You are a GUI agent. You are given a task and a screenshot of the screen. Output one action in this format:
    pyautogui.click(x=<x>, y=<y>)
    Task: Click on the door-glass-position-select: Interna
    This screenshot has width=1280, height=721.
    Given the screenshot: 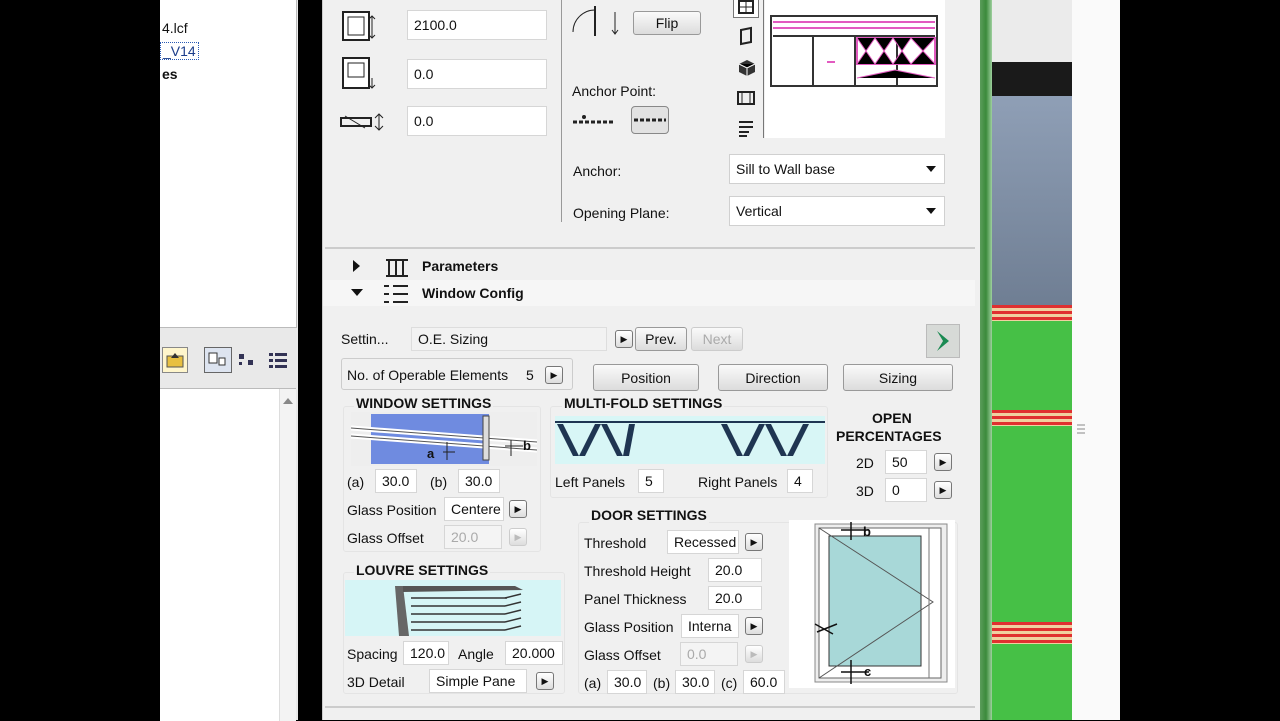 What is the action you would take?
    pyautogui.click(x=710, y=626)
    